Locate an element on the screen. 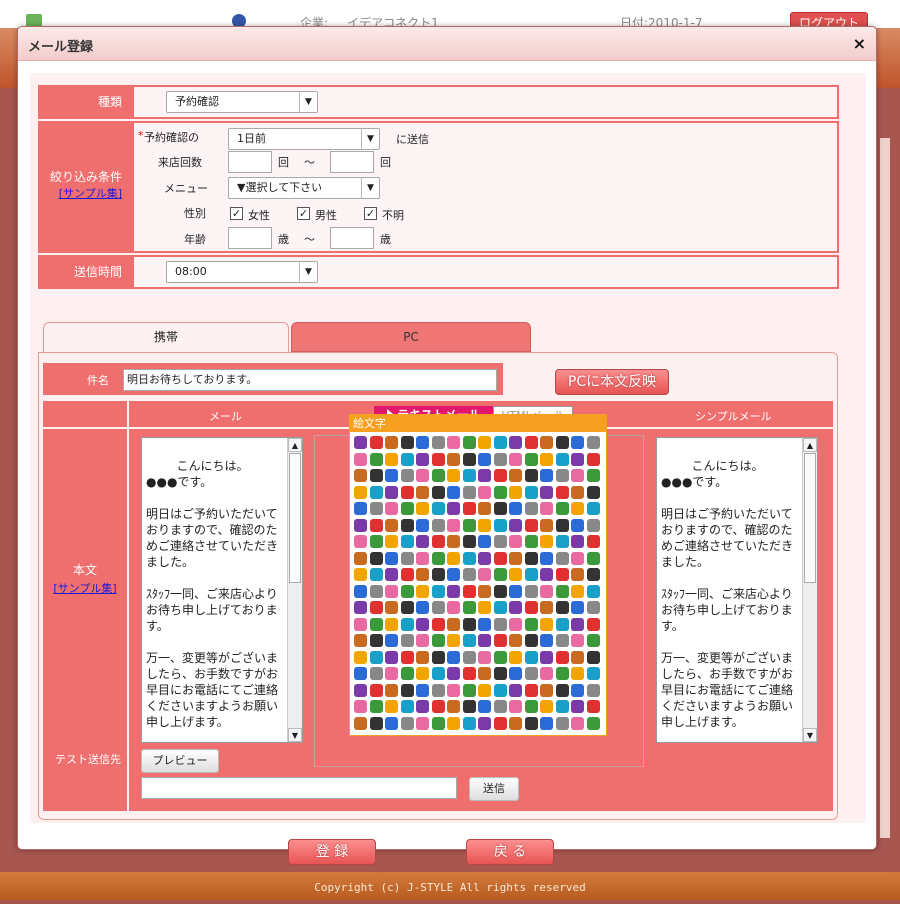  body-scrollbar: ▲ ▼ is located at coordinates (294, 590).